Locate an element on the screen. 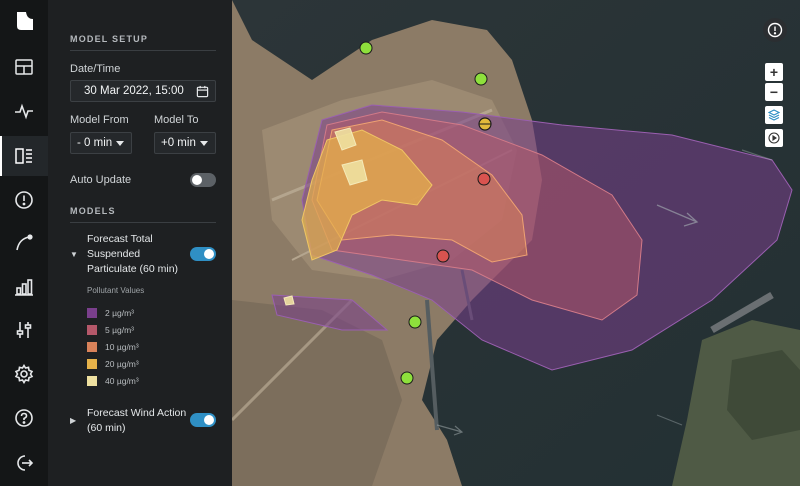  legend-item: 5 µg/m³ is located at coordinates (110, 330).